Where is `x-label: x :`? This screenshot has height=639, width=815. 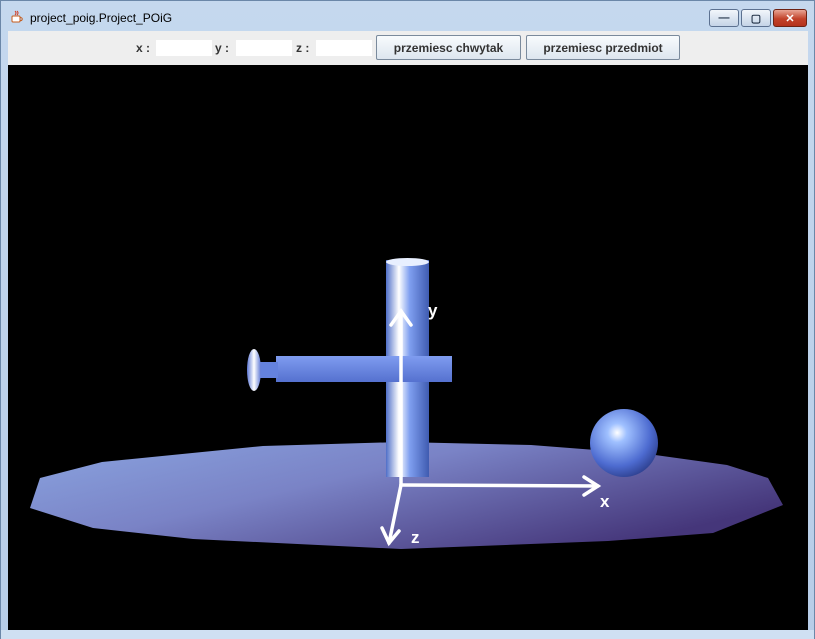 x-label: x : is located at coordinates (143, 48).